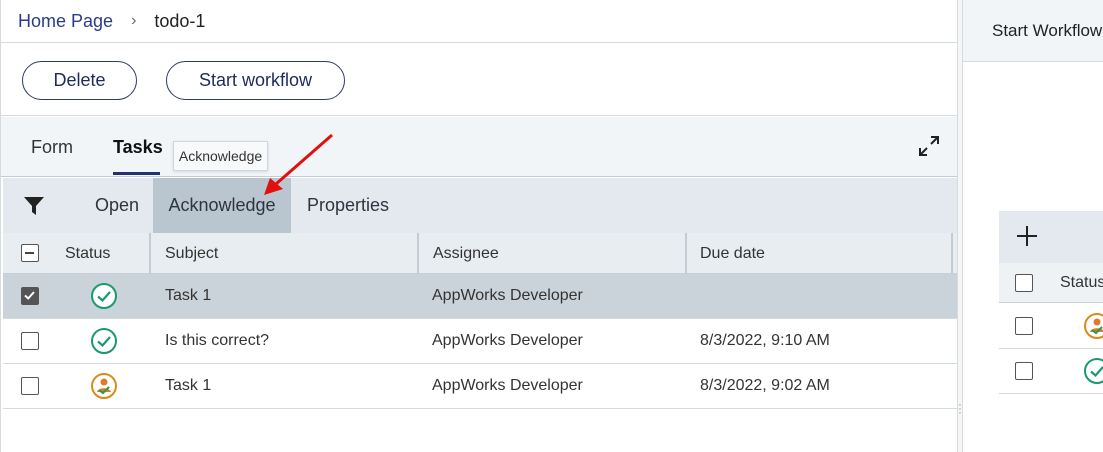 The image size is (1103, 452). What do you see at coordinates (479, 21) in the screenshot?
I see `breadcrumb: Home Page › todo-1` at bounding box center [479, 21].